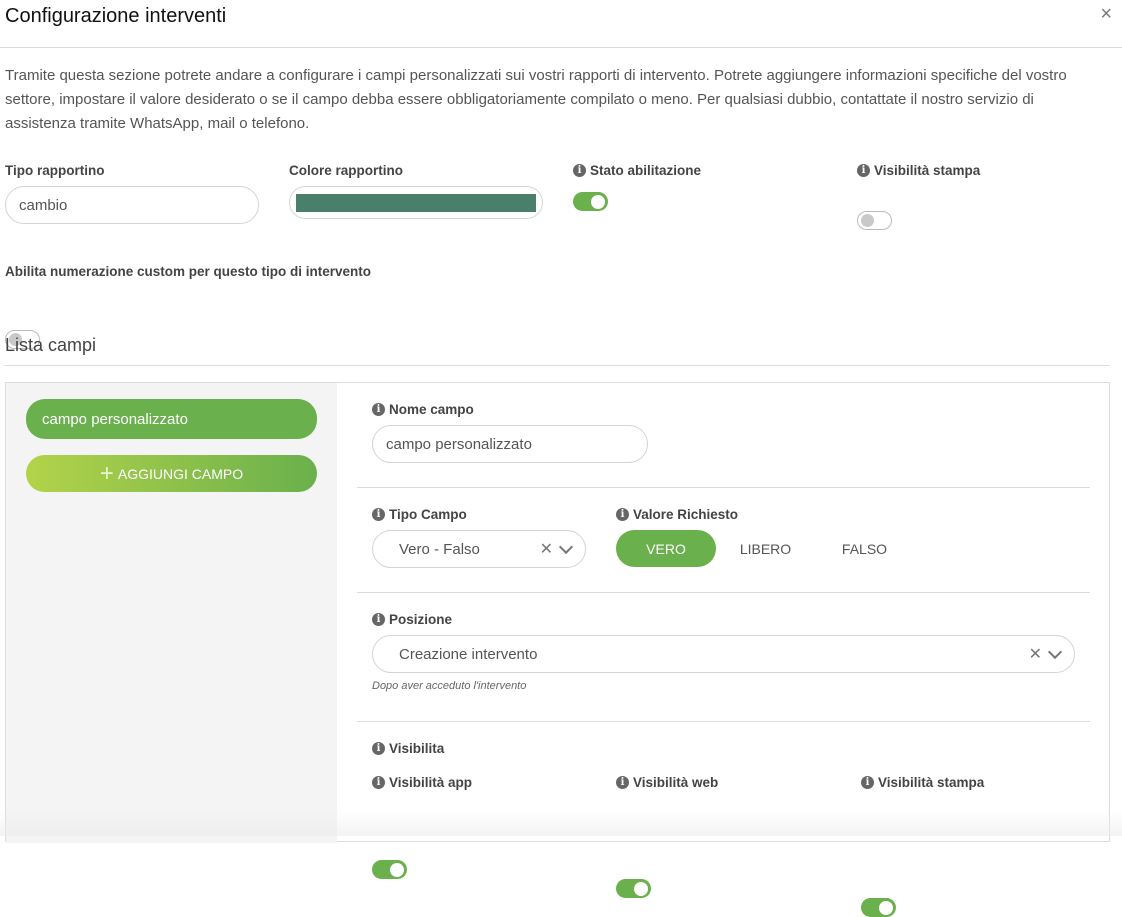  Describe the element at coordinates (633, 888) in the screenshot. I see `visibilita-web-toggle` at that location.